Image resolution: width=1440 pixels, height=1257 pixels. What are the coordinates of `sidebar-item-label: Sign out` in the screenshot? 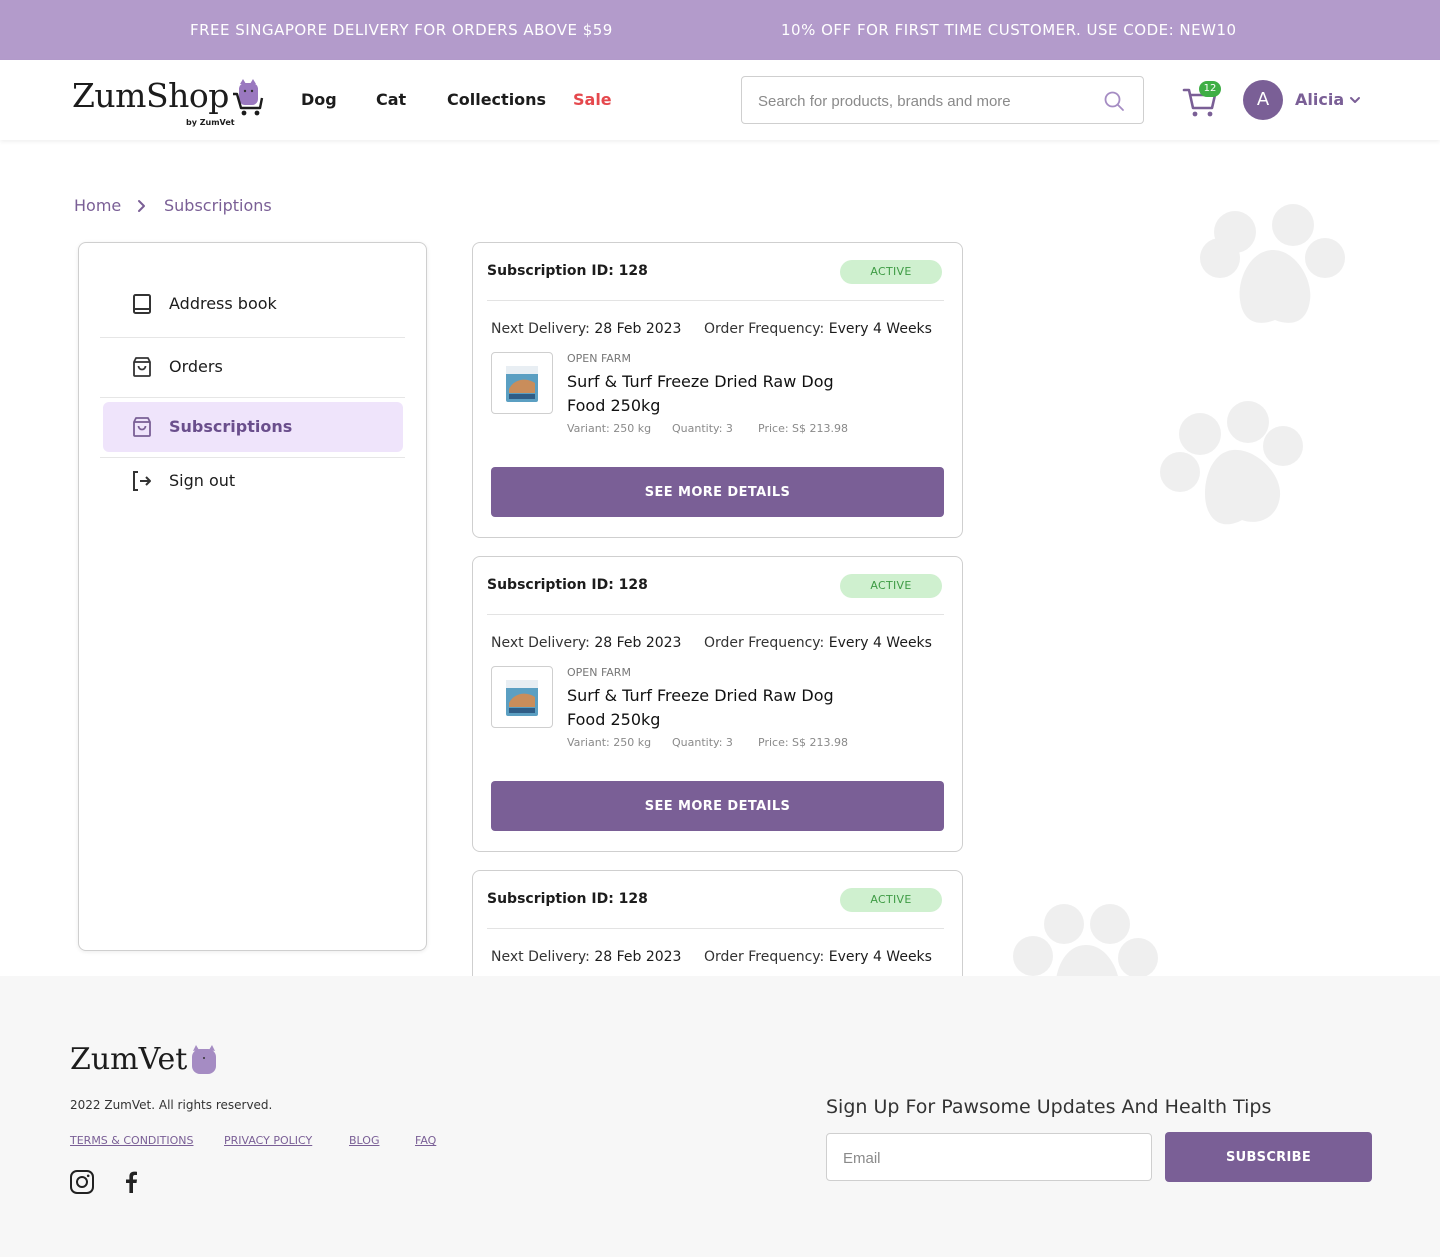 It's located at (202, 480).